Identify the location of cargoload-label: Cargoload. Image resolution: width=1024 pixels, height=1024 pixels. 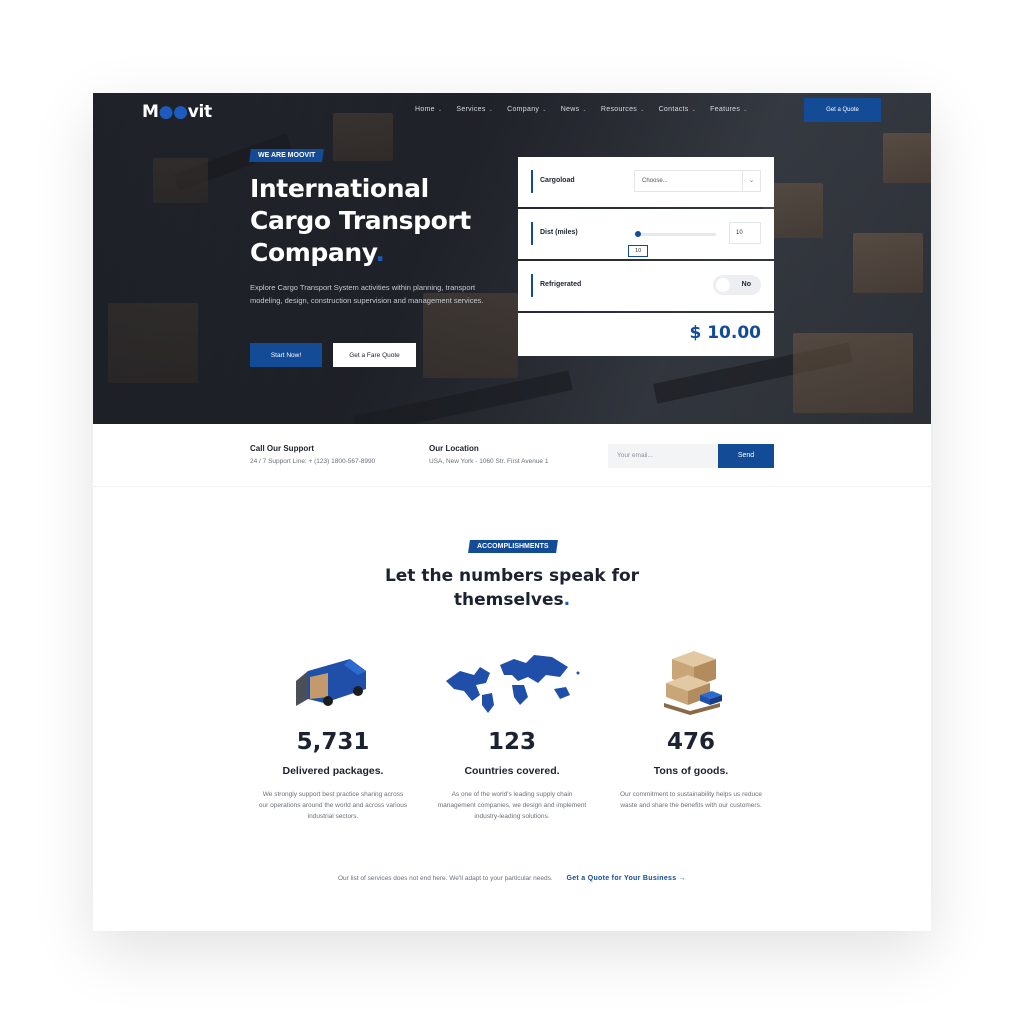
(557, 180).